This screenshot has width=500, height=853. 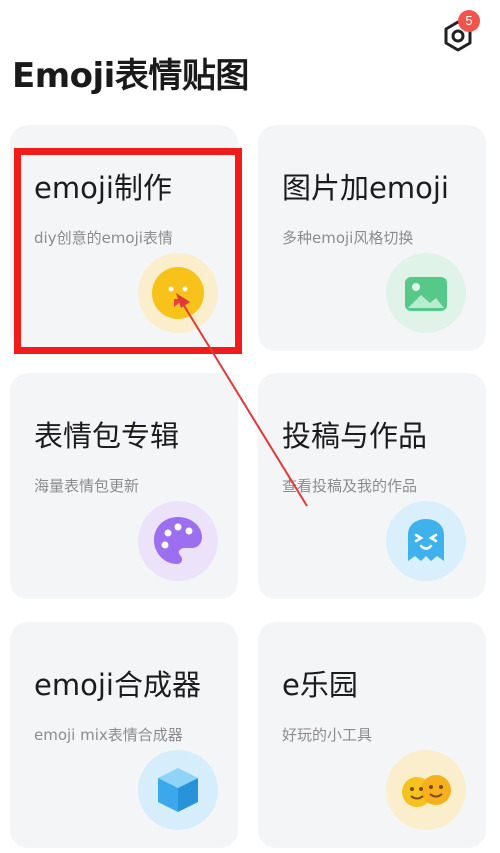 What do you see at coordinates (178, 790) in the screenshot?
I see `cube-icon` at bounding box center [178, 790].